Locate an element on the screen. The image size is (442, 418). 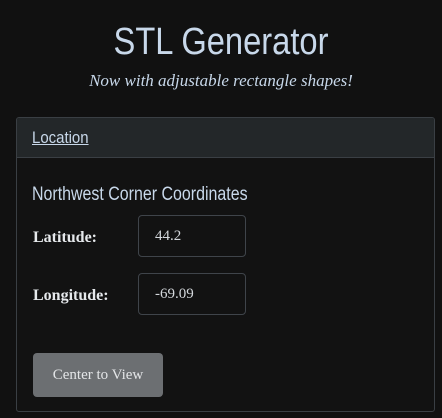
center-to-view-button: Center to View is located at coordinates (98, 375).